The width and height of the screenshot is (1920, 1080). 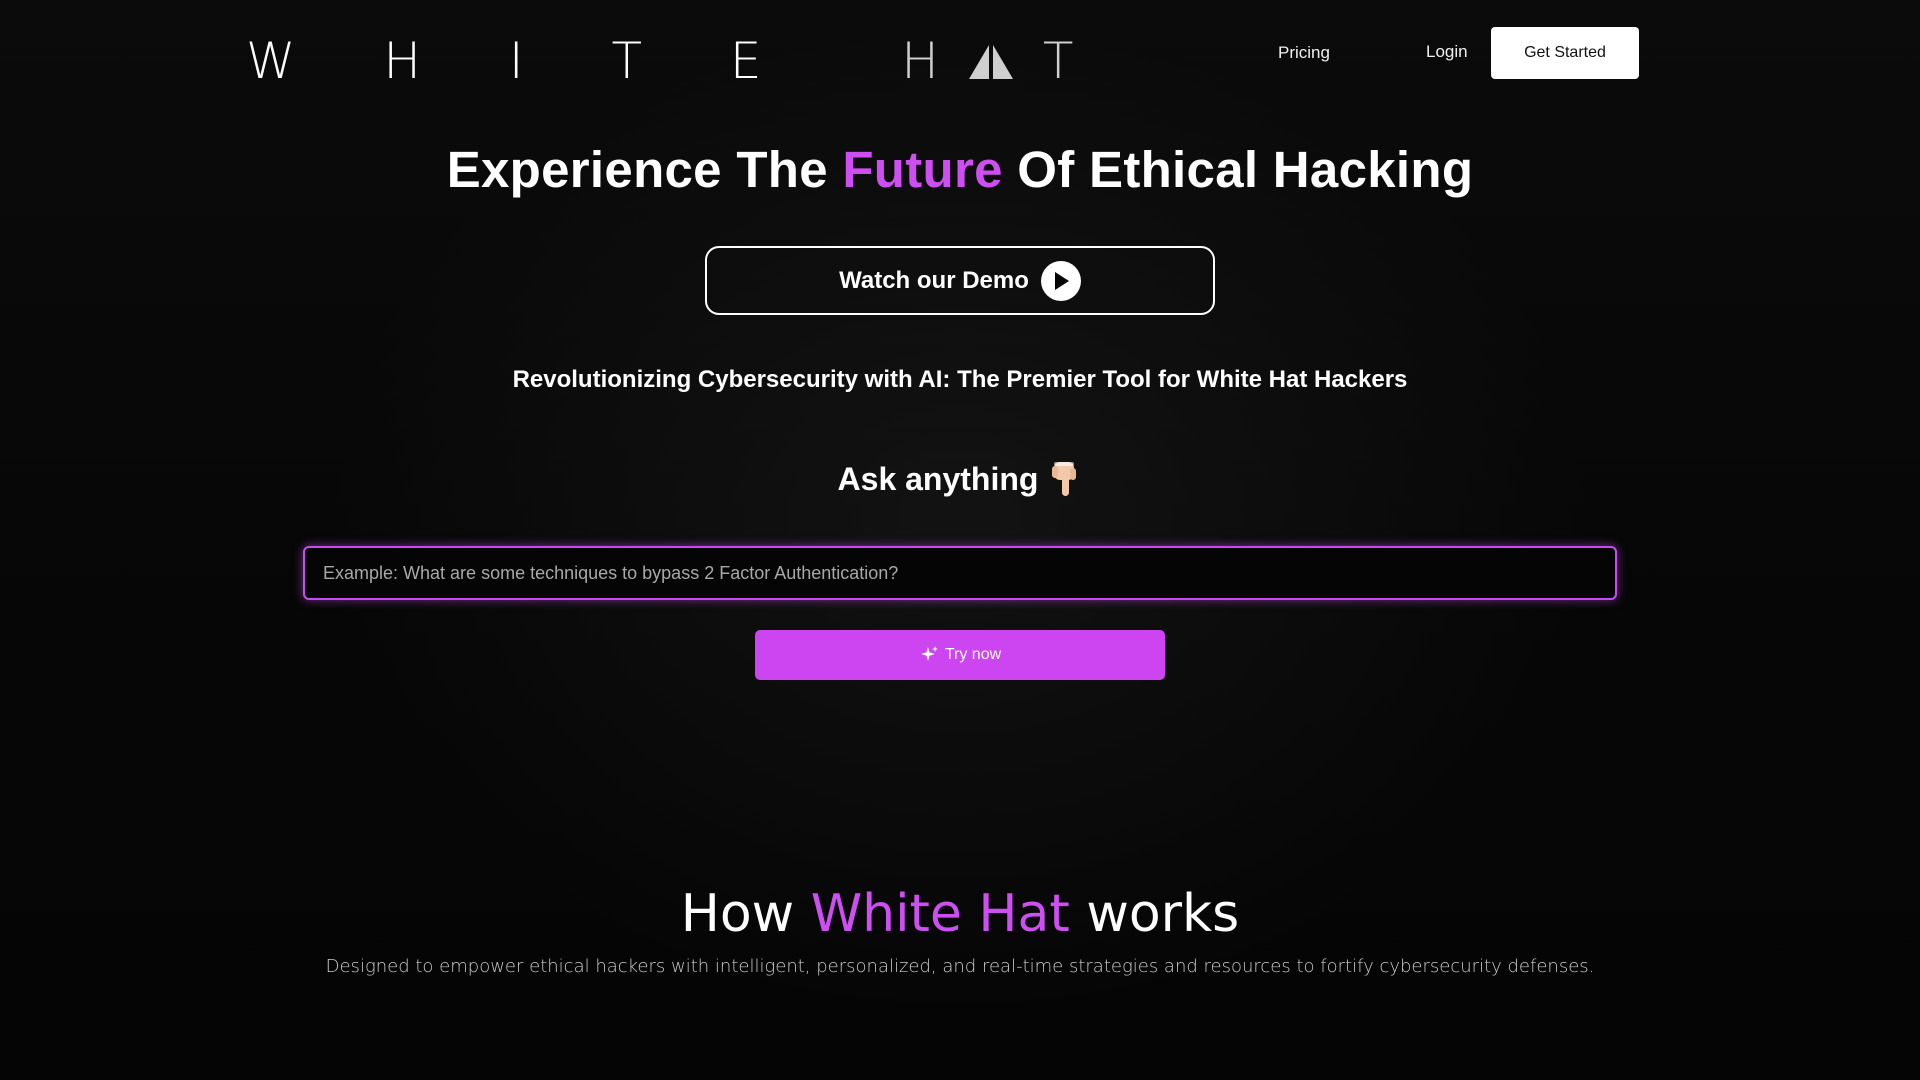 I want to click on white-hat-logo: W H I T E H T, so click(x=660, y=61).